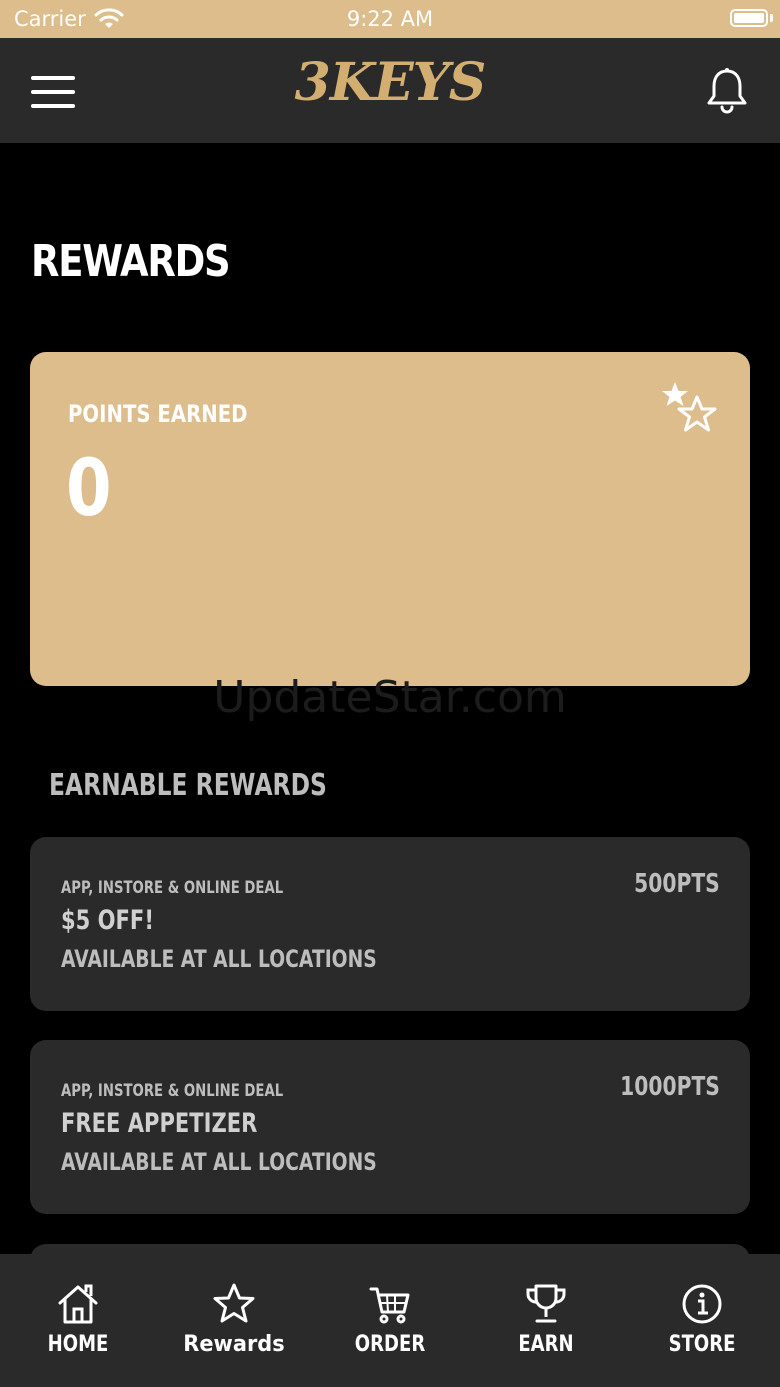 The image size is (780, 1387). What do you see at coordinates (702, 1304) in the screenshot?
I see `info-icon` at bounding box center [702, 1304].